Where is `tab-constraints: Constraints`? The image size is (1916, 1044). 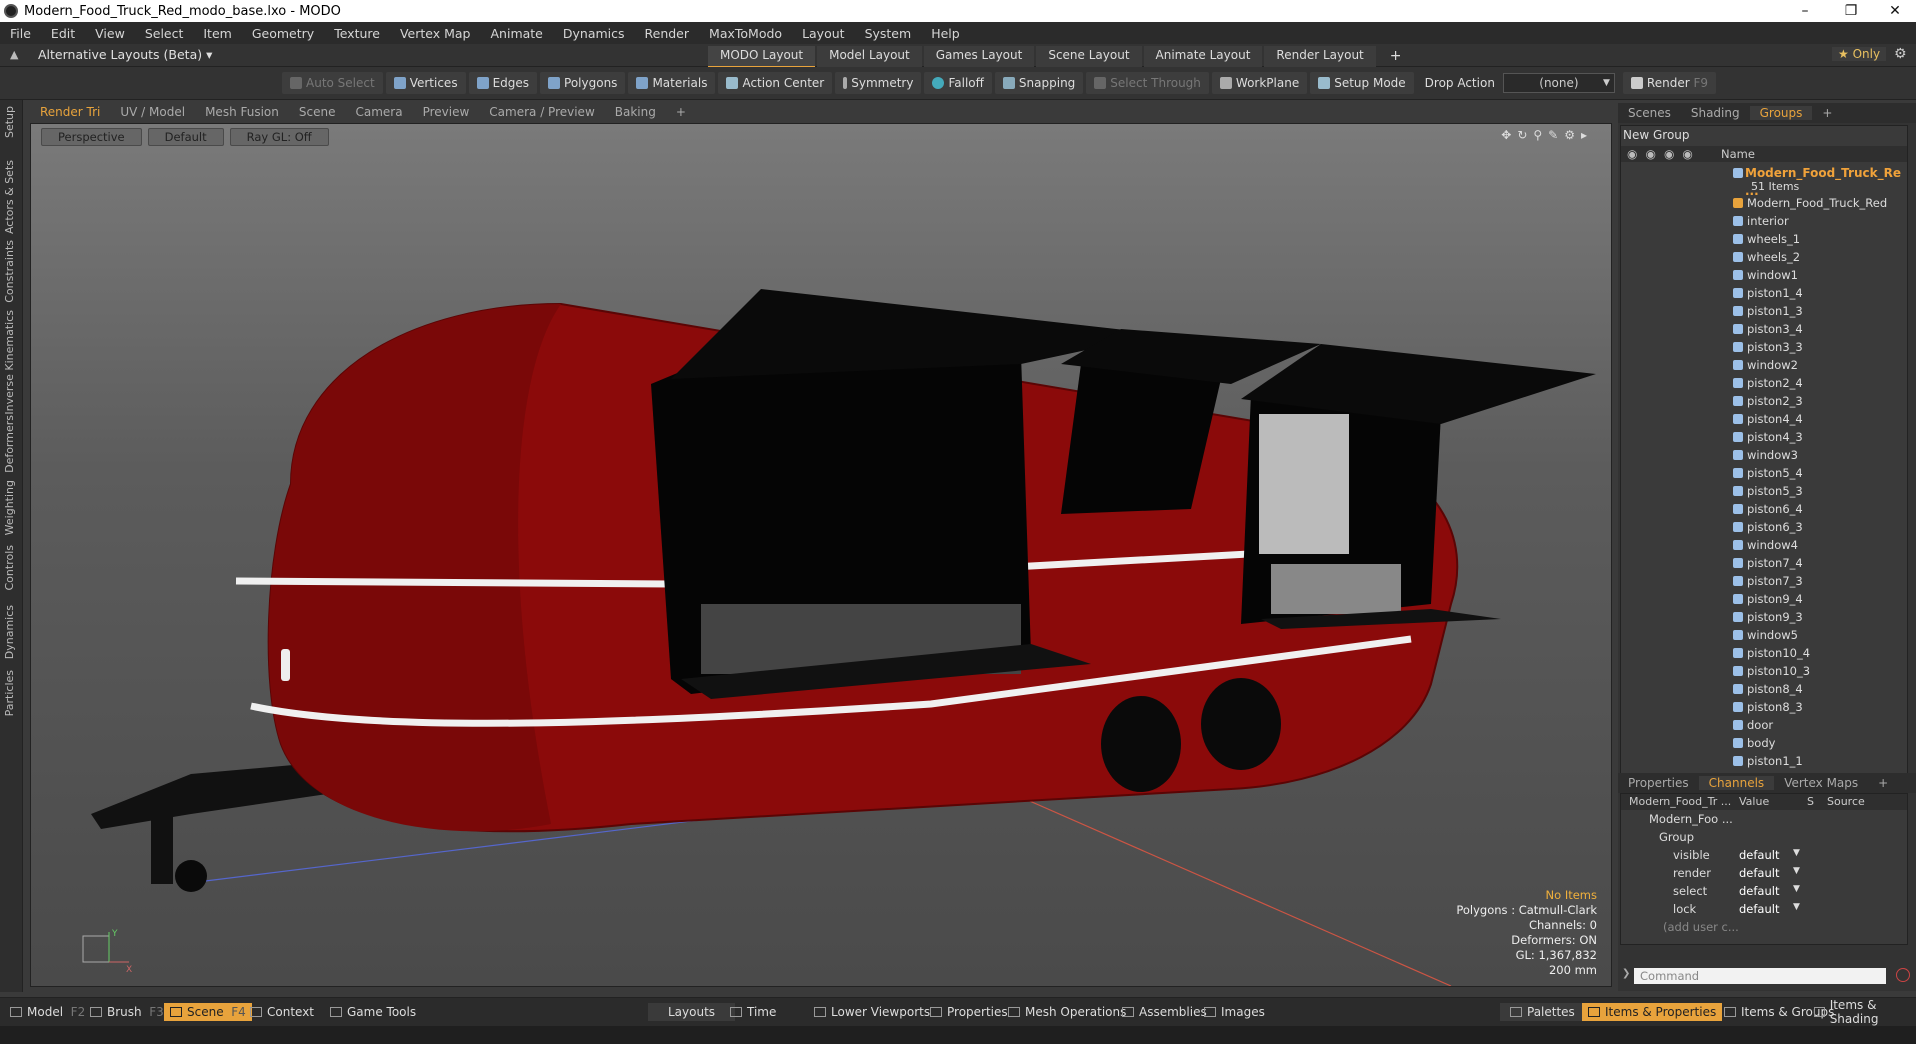 tab-constraints: Constraints is located at coordinates (9, 271).